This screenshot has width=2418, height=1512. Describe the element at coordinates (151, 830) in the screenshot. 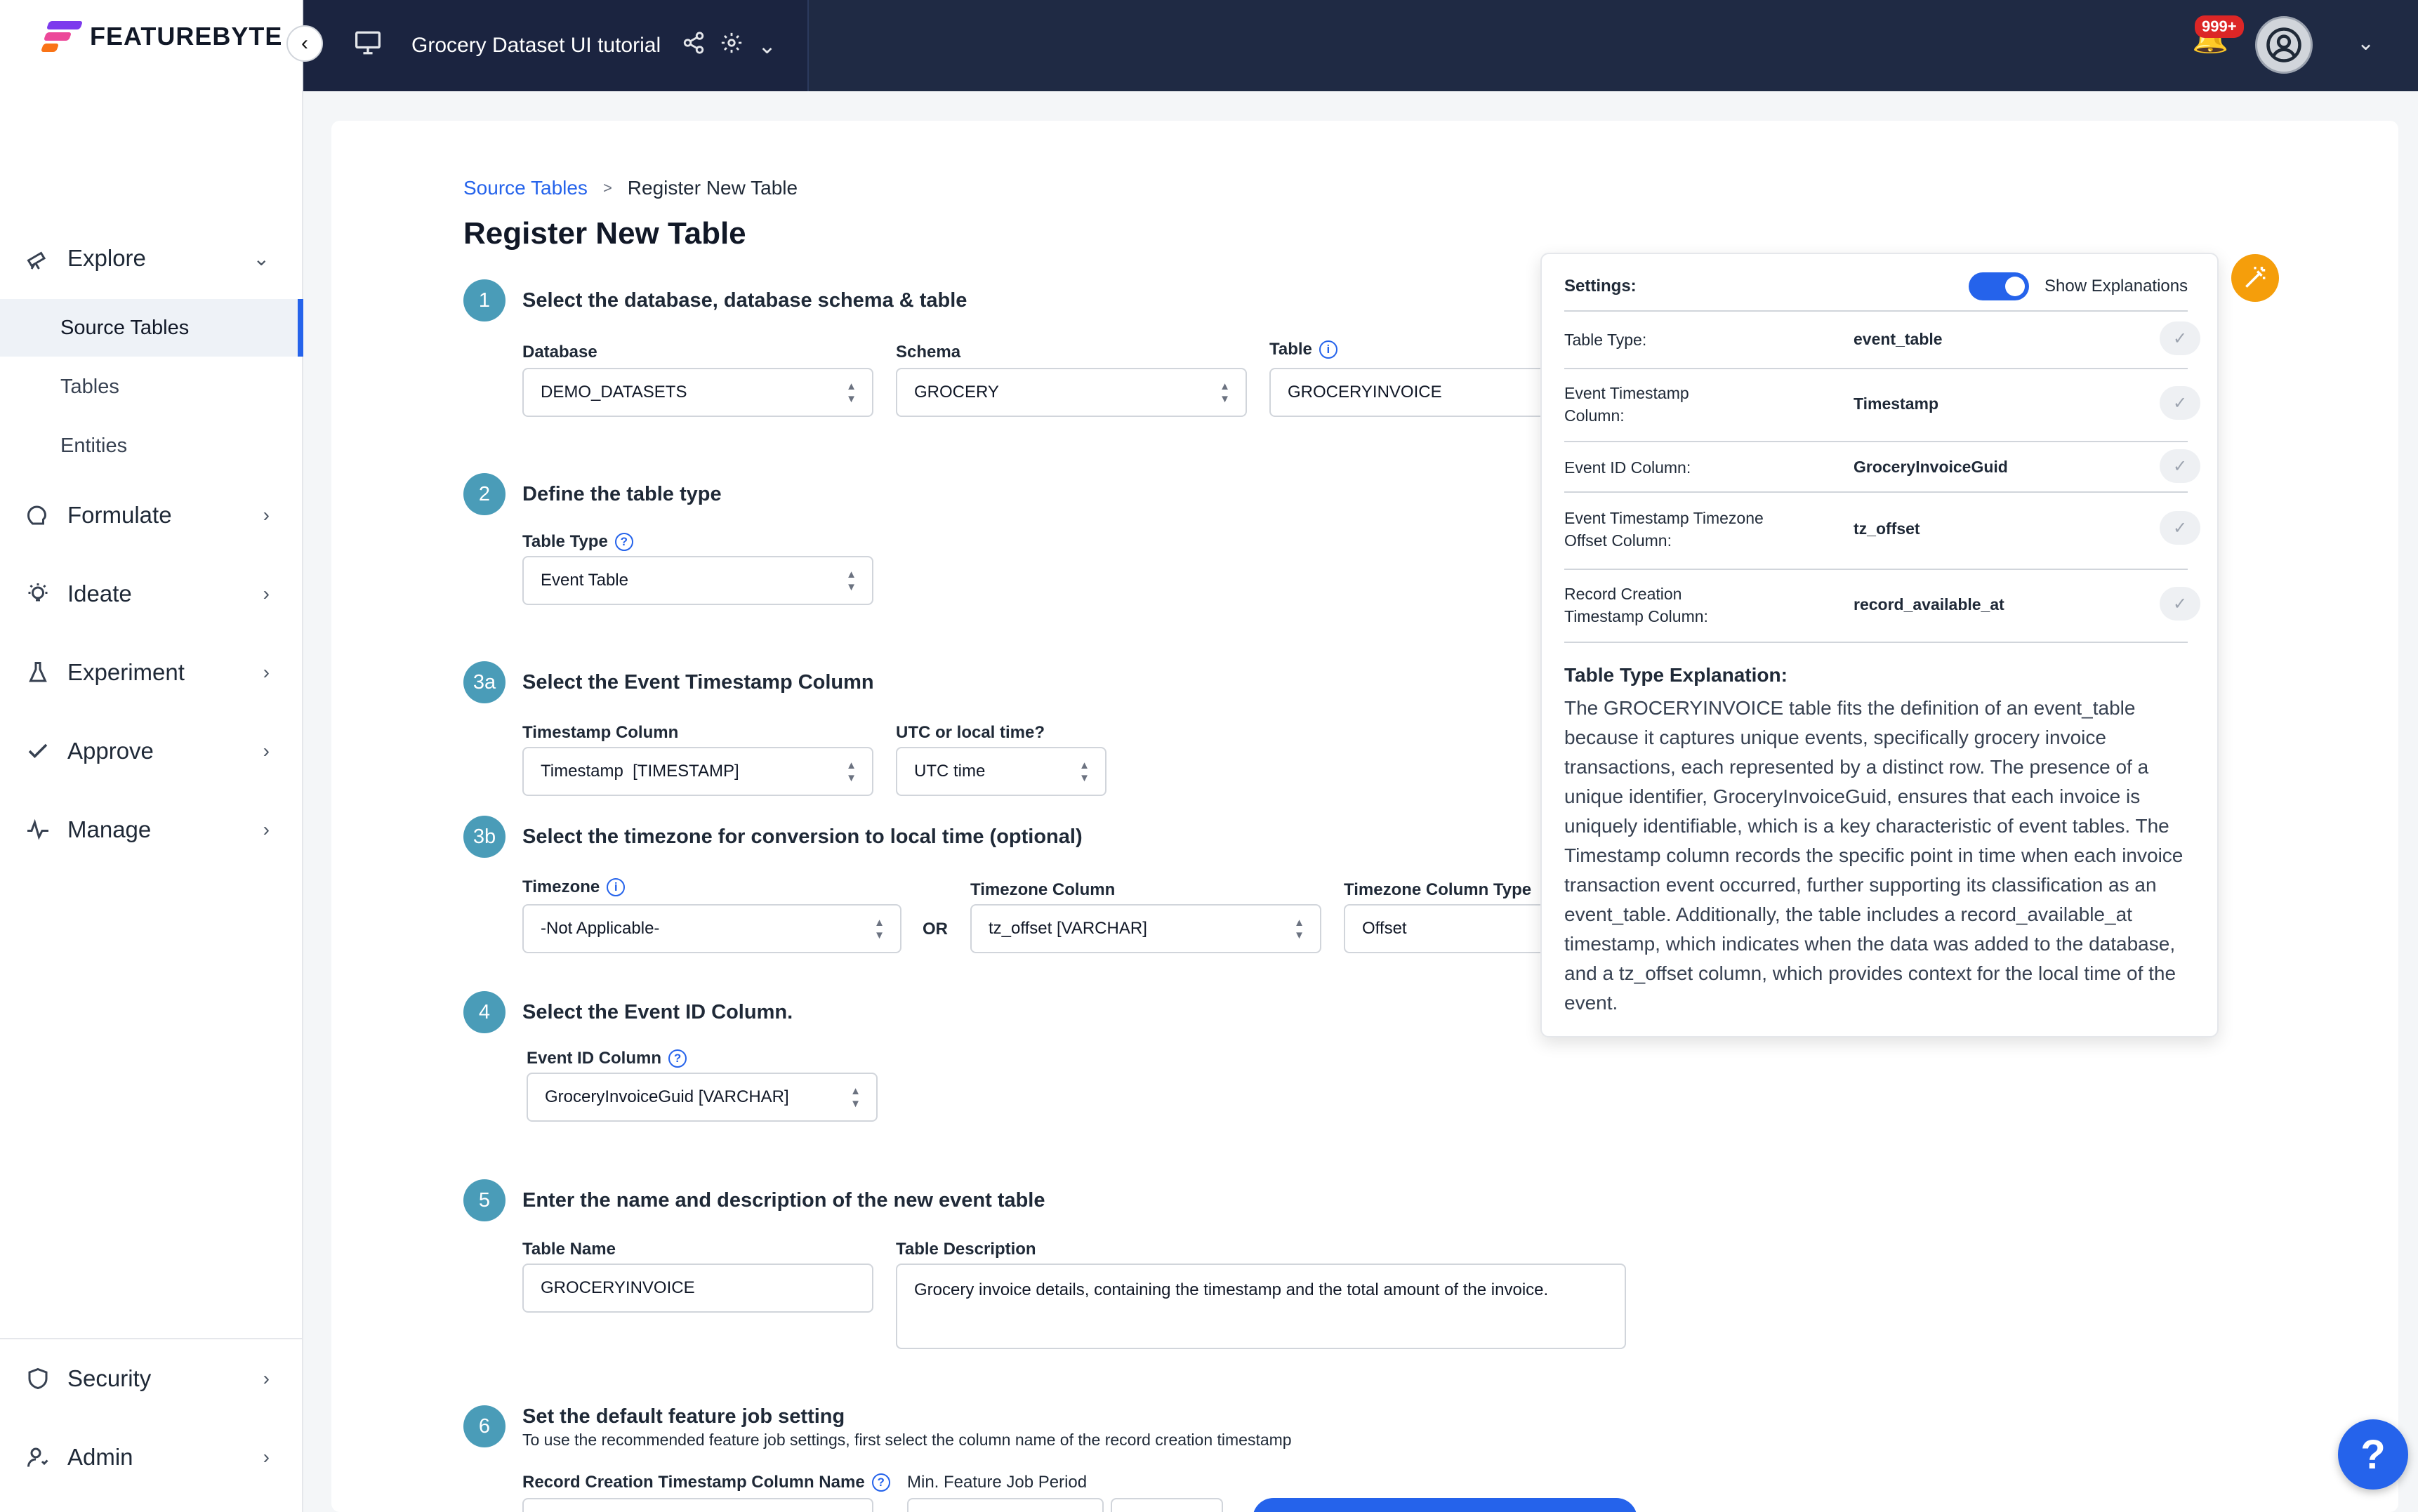

I see `sidebar-item-manage: Manage ›` at that location.